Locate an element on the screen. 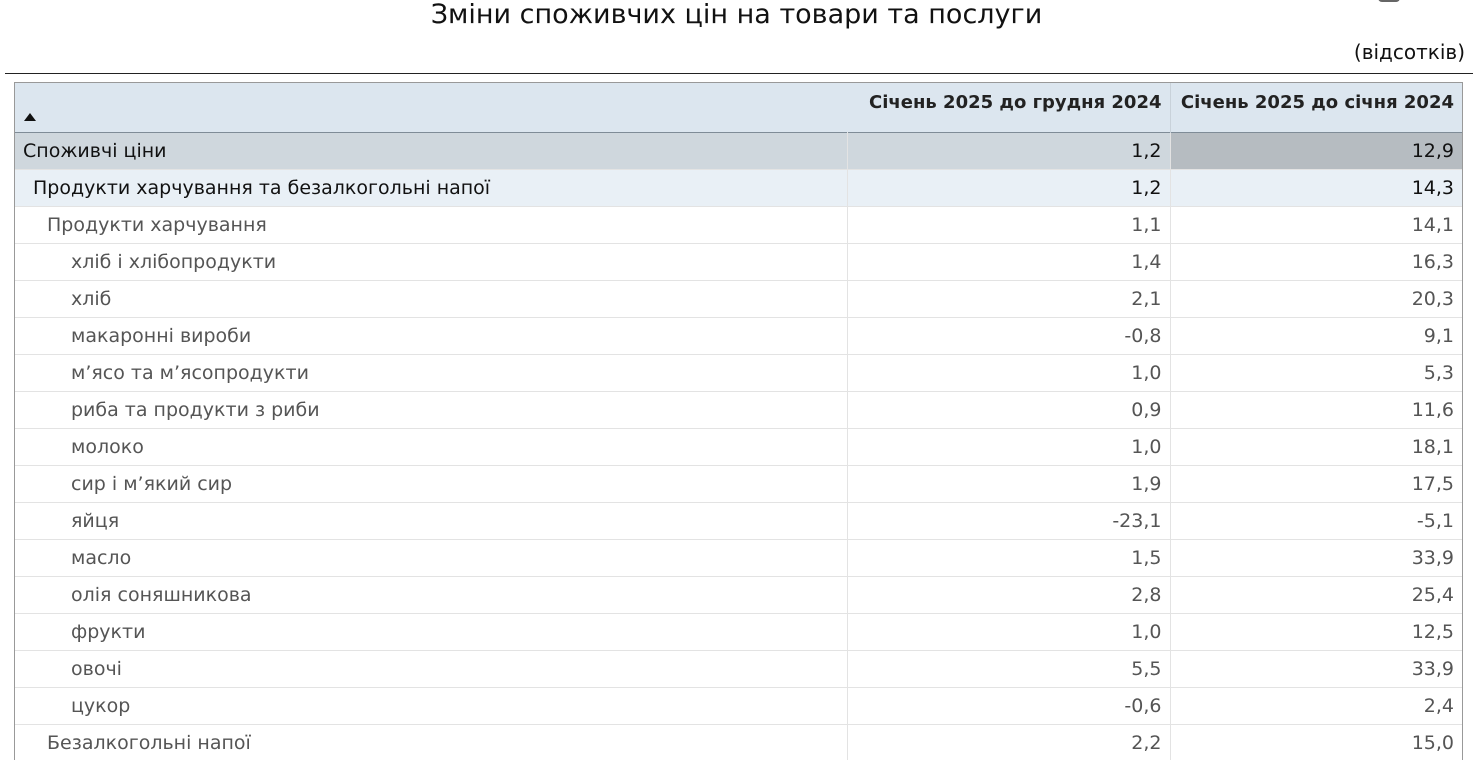 Image resolution: width=1473 pixels, height=760 pixels. value-year-change: 2,4 is located at coordinates (1438, 705).